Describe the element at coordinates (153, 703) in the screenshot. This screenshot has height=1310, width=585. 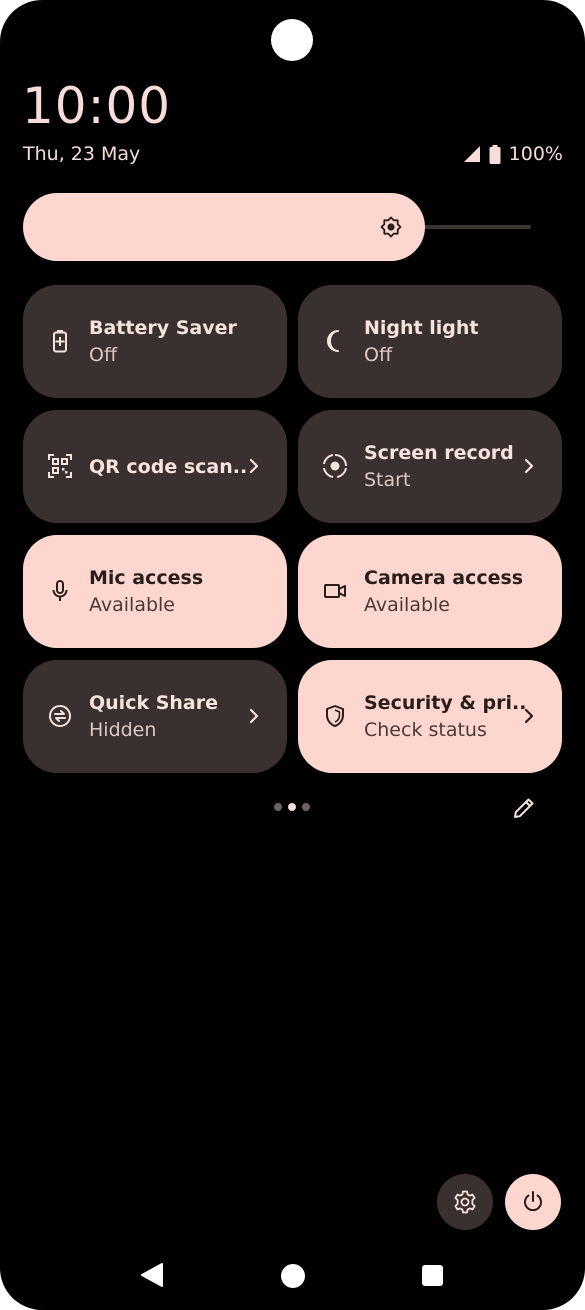
I see `tile-title: Quick Share` at that location.